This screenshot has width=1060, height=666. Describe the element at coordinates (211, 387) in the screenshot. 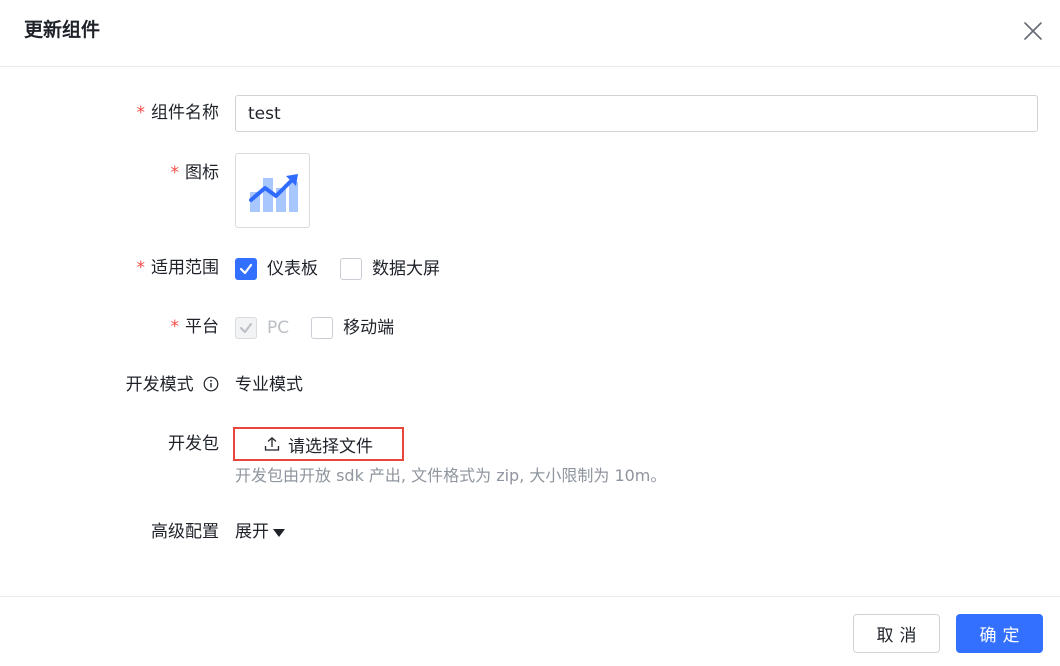

I see `info-icon` at that location.